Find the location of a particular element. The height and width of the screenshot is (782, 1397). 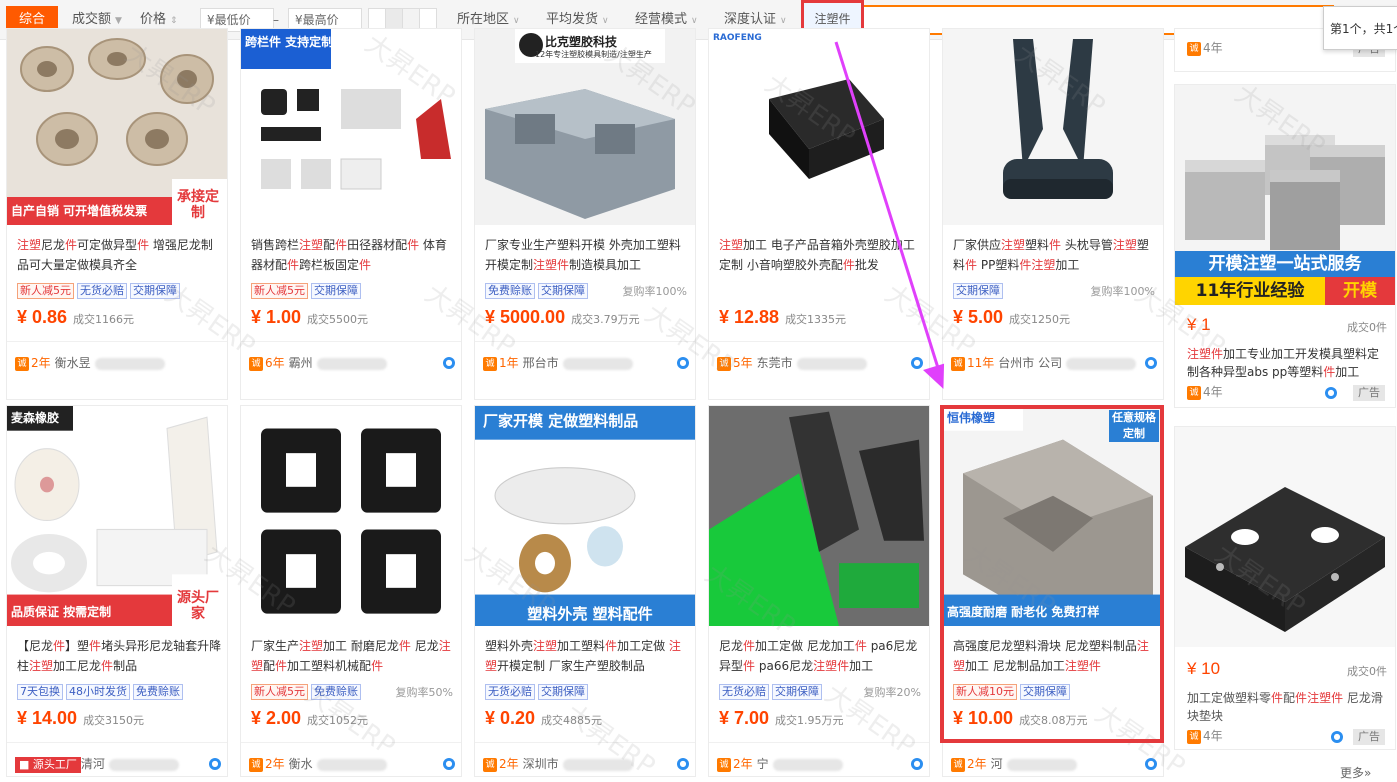

image-badge: 塑料外壳 塑料配件 is located at coordinates (590, 614).